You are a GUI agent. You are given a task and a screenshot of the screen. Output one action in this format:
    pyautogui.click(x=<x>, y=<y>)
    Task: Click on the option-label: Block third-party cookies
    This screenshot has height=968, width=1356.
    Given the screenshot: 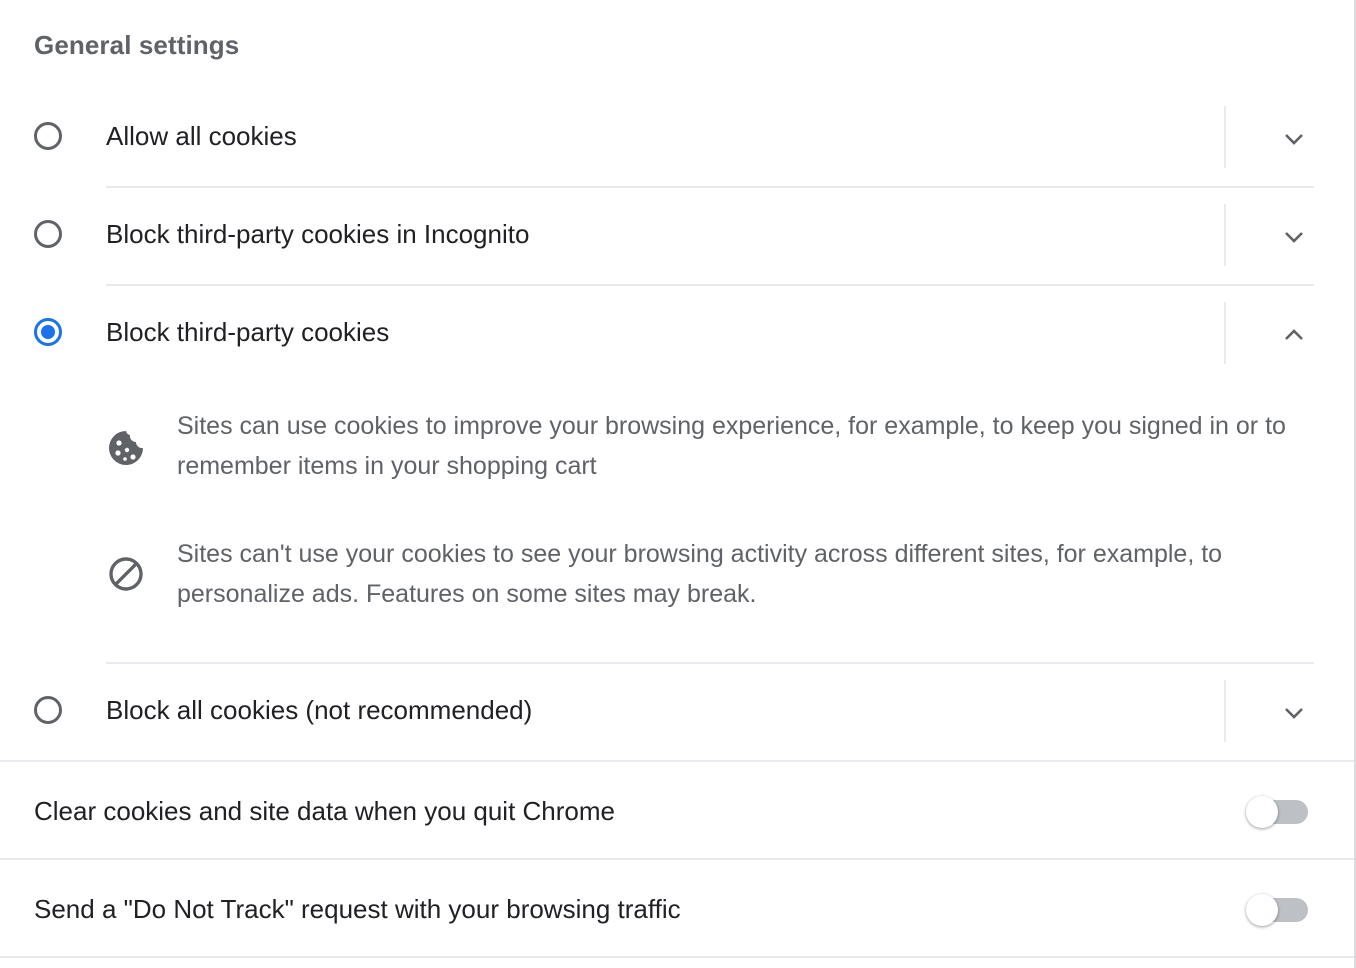 What is the action you would take?
    pyautogui.click(x=248, y=332)
    